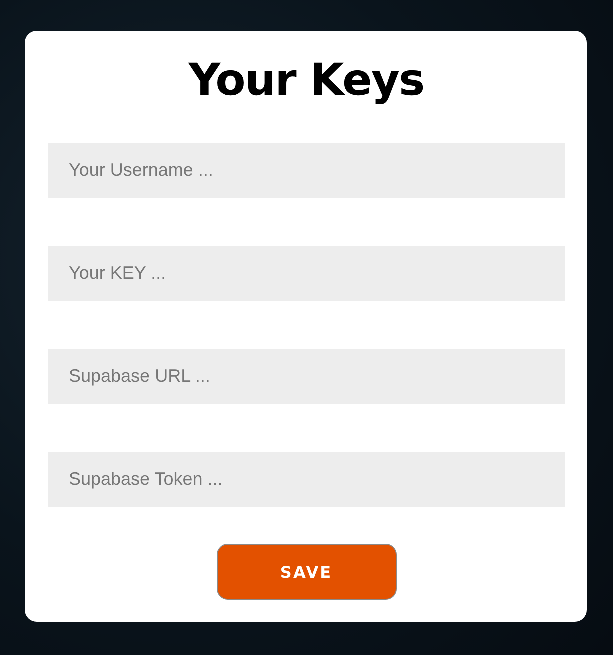 This screenshot has height=655, width=613. I want to click on form-title: Your Keys, so click(306, 81).